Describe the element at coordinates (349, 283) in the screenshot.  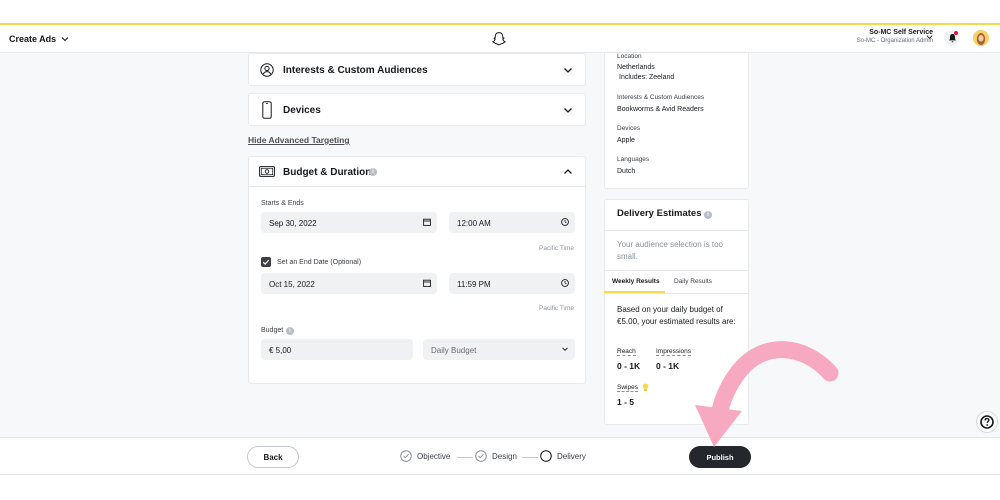
I see `end-date-field: Oct 15, 2022` at that location.